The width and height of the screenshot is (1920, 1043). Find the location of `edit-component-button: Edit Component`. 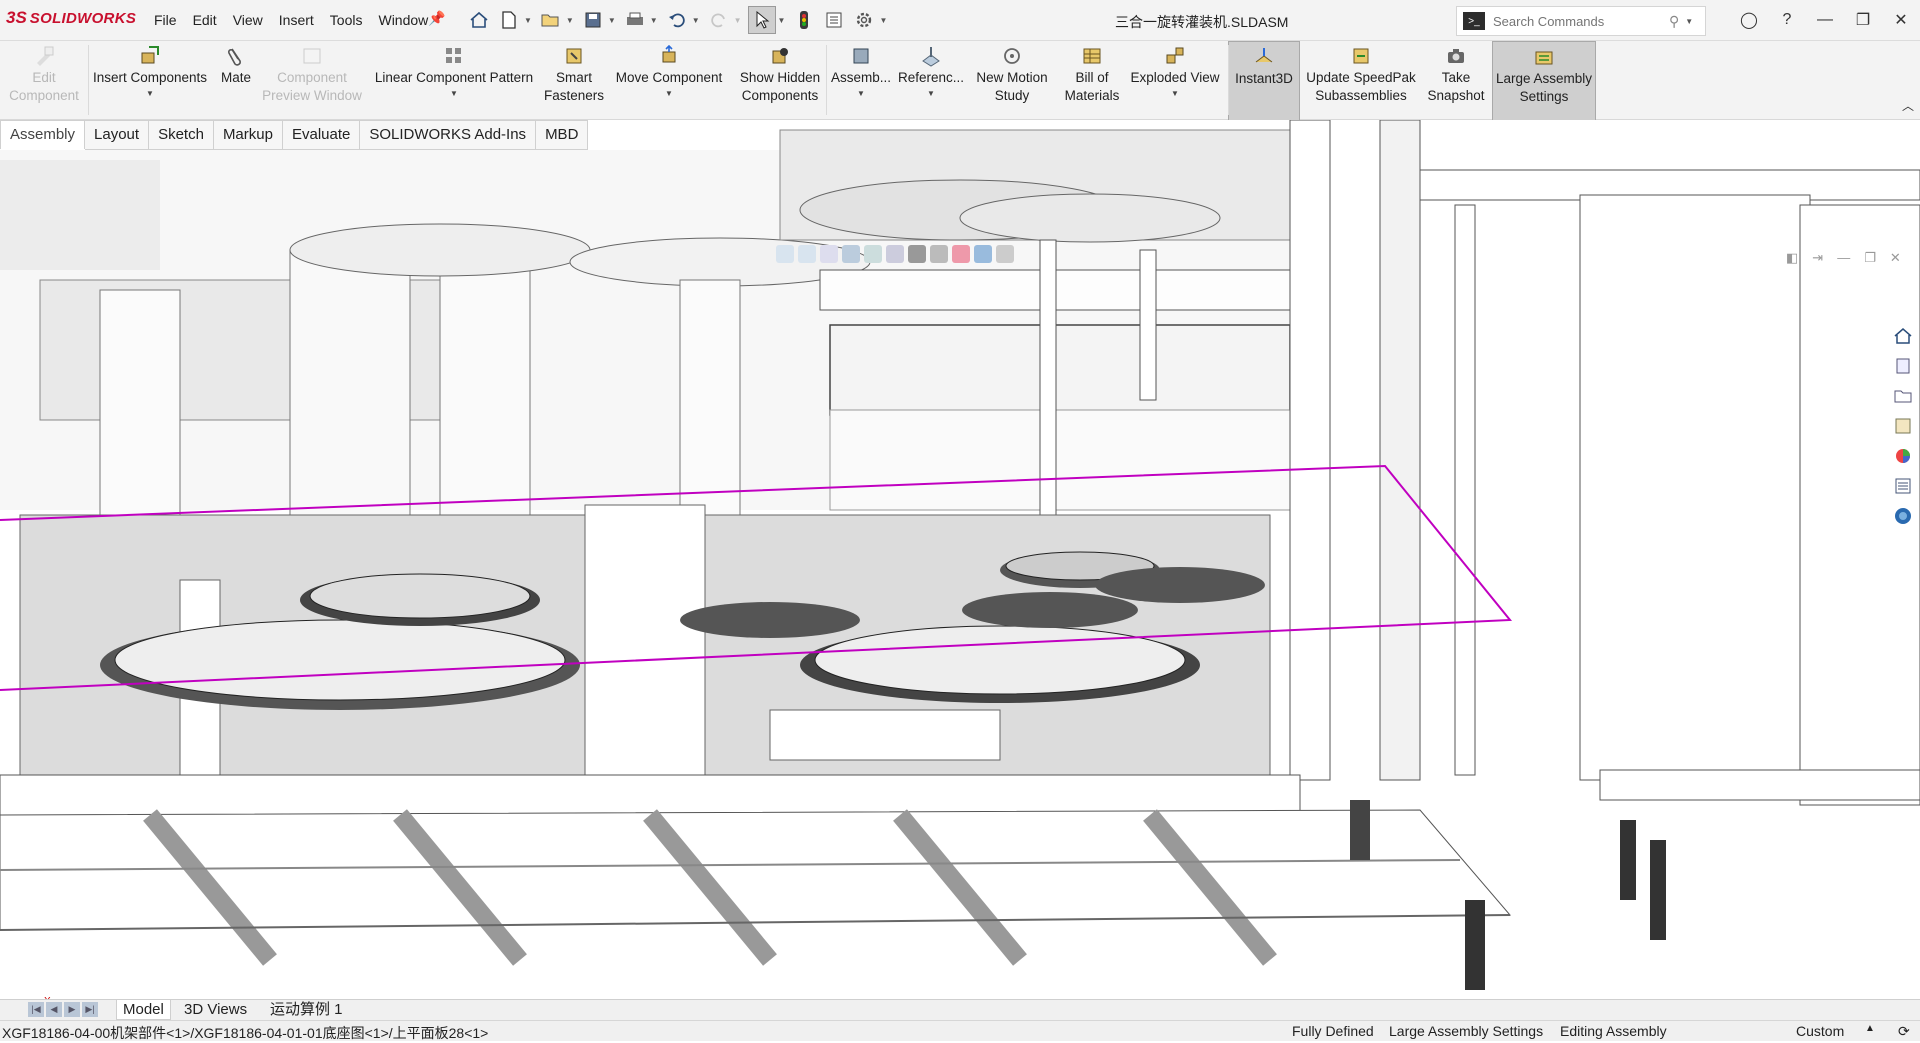

edit-component-button: Edit Component is located at coordinates (44, 80).